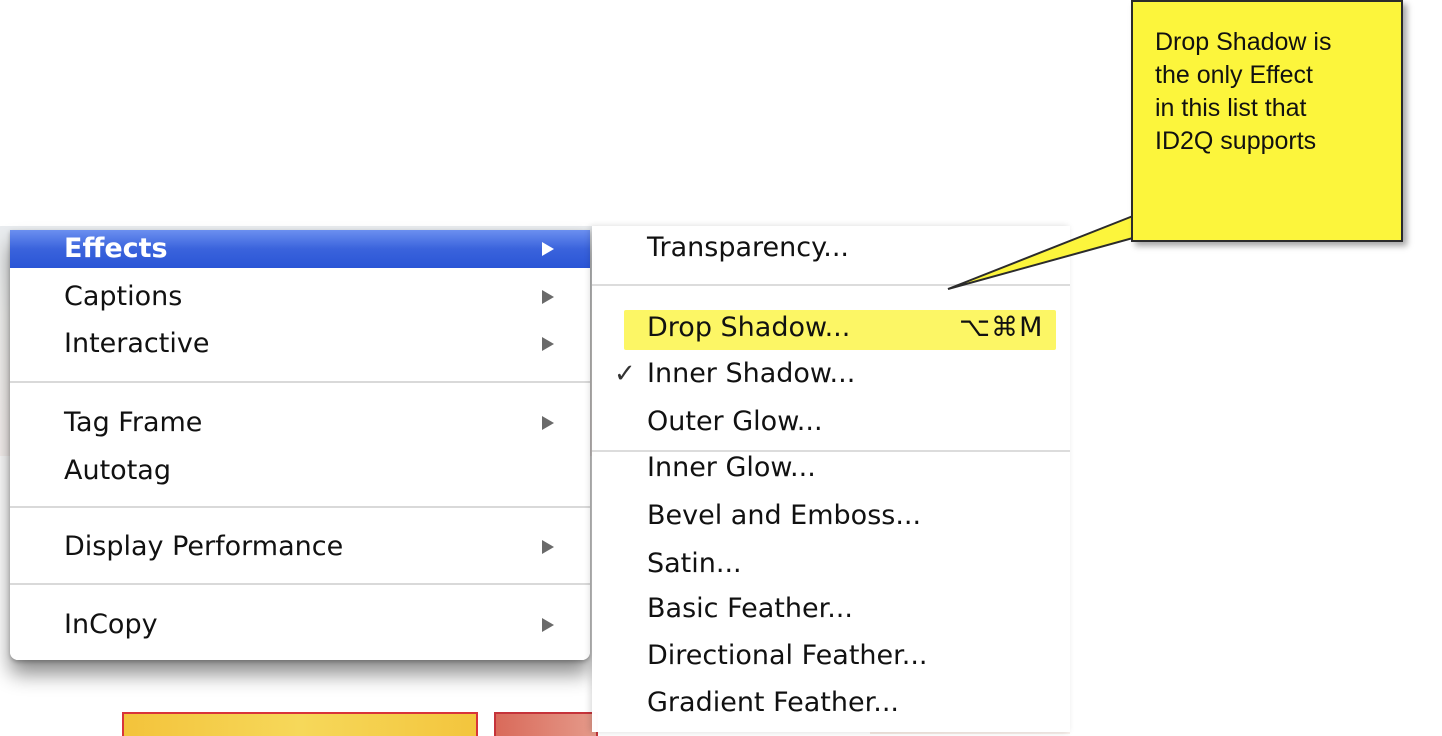 The height and width of the screenshot is (736, 1442). I want to click on callout-seam, so click(1136, 227).